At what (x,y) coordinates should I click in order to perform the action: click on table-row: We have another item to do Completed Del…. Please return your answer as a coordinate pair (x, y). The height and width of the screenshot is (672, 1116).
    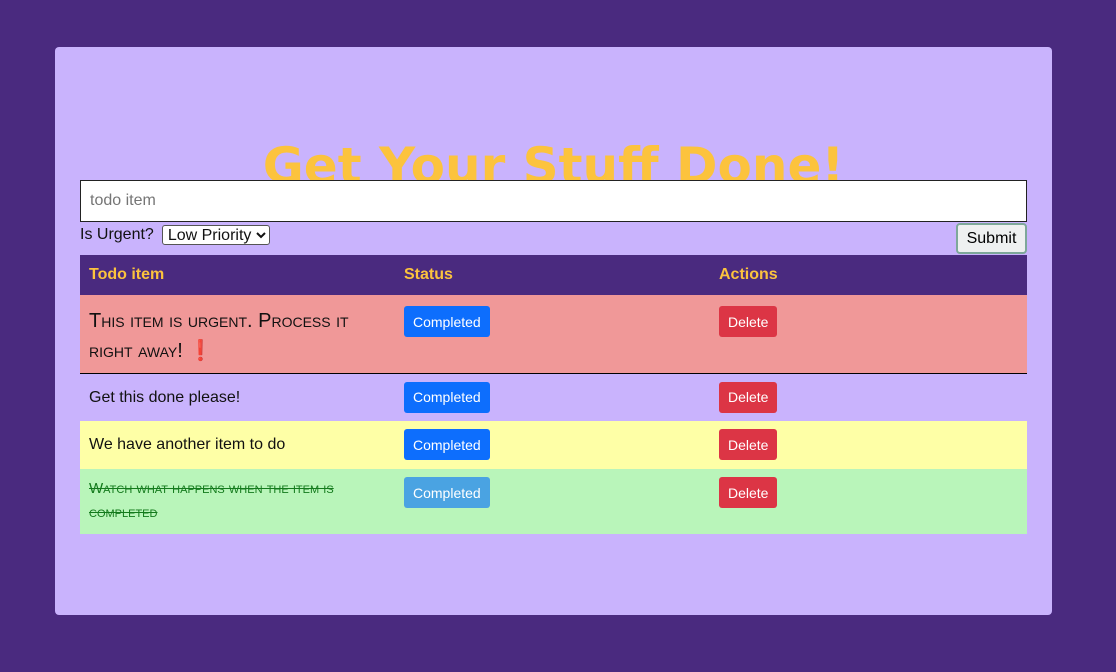
    Looking at the image, I should click on (553, 445).